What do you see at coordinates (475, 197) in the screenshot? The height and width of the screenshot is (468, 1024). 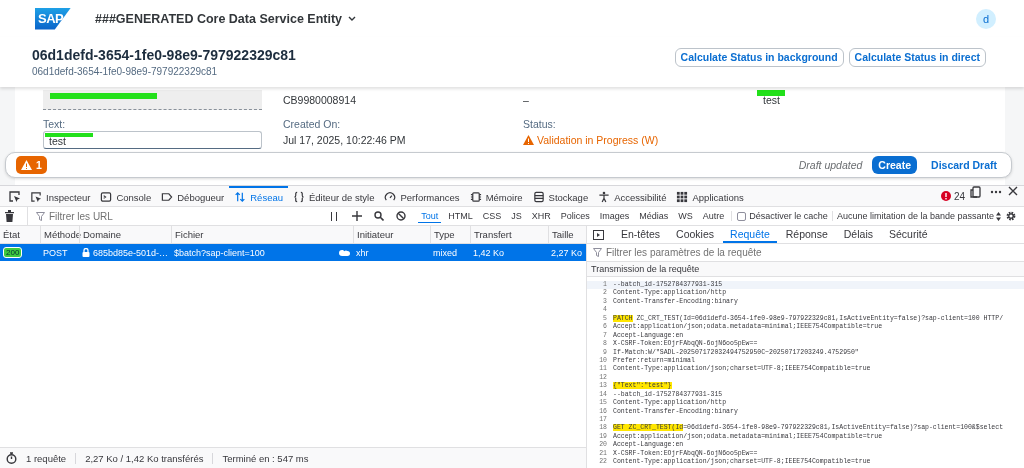 I see `chip-icon` at bounding box center [475, 197].